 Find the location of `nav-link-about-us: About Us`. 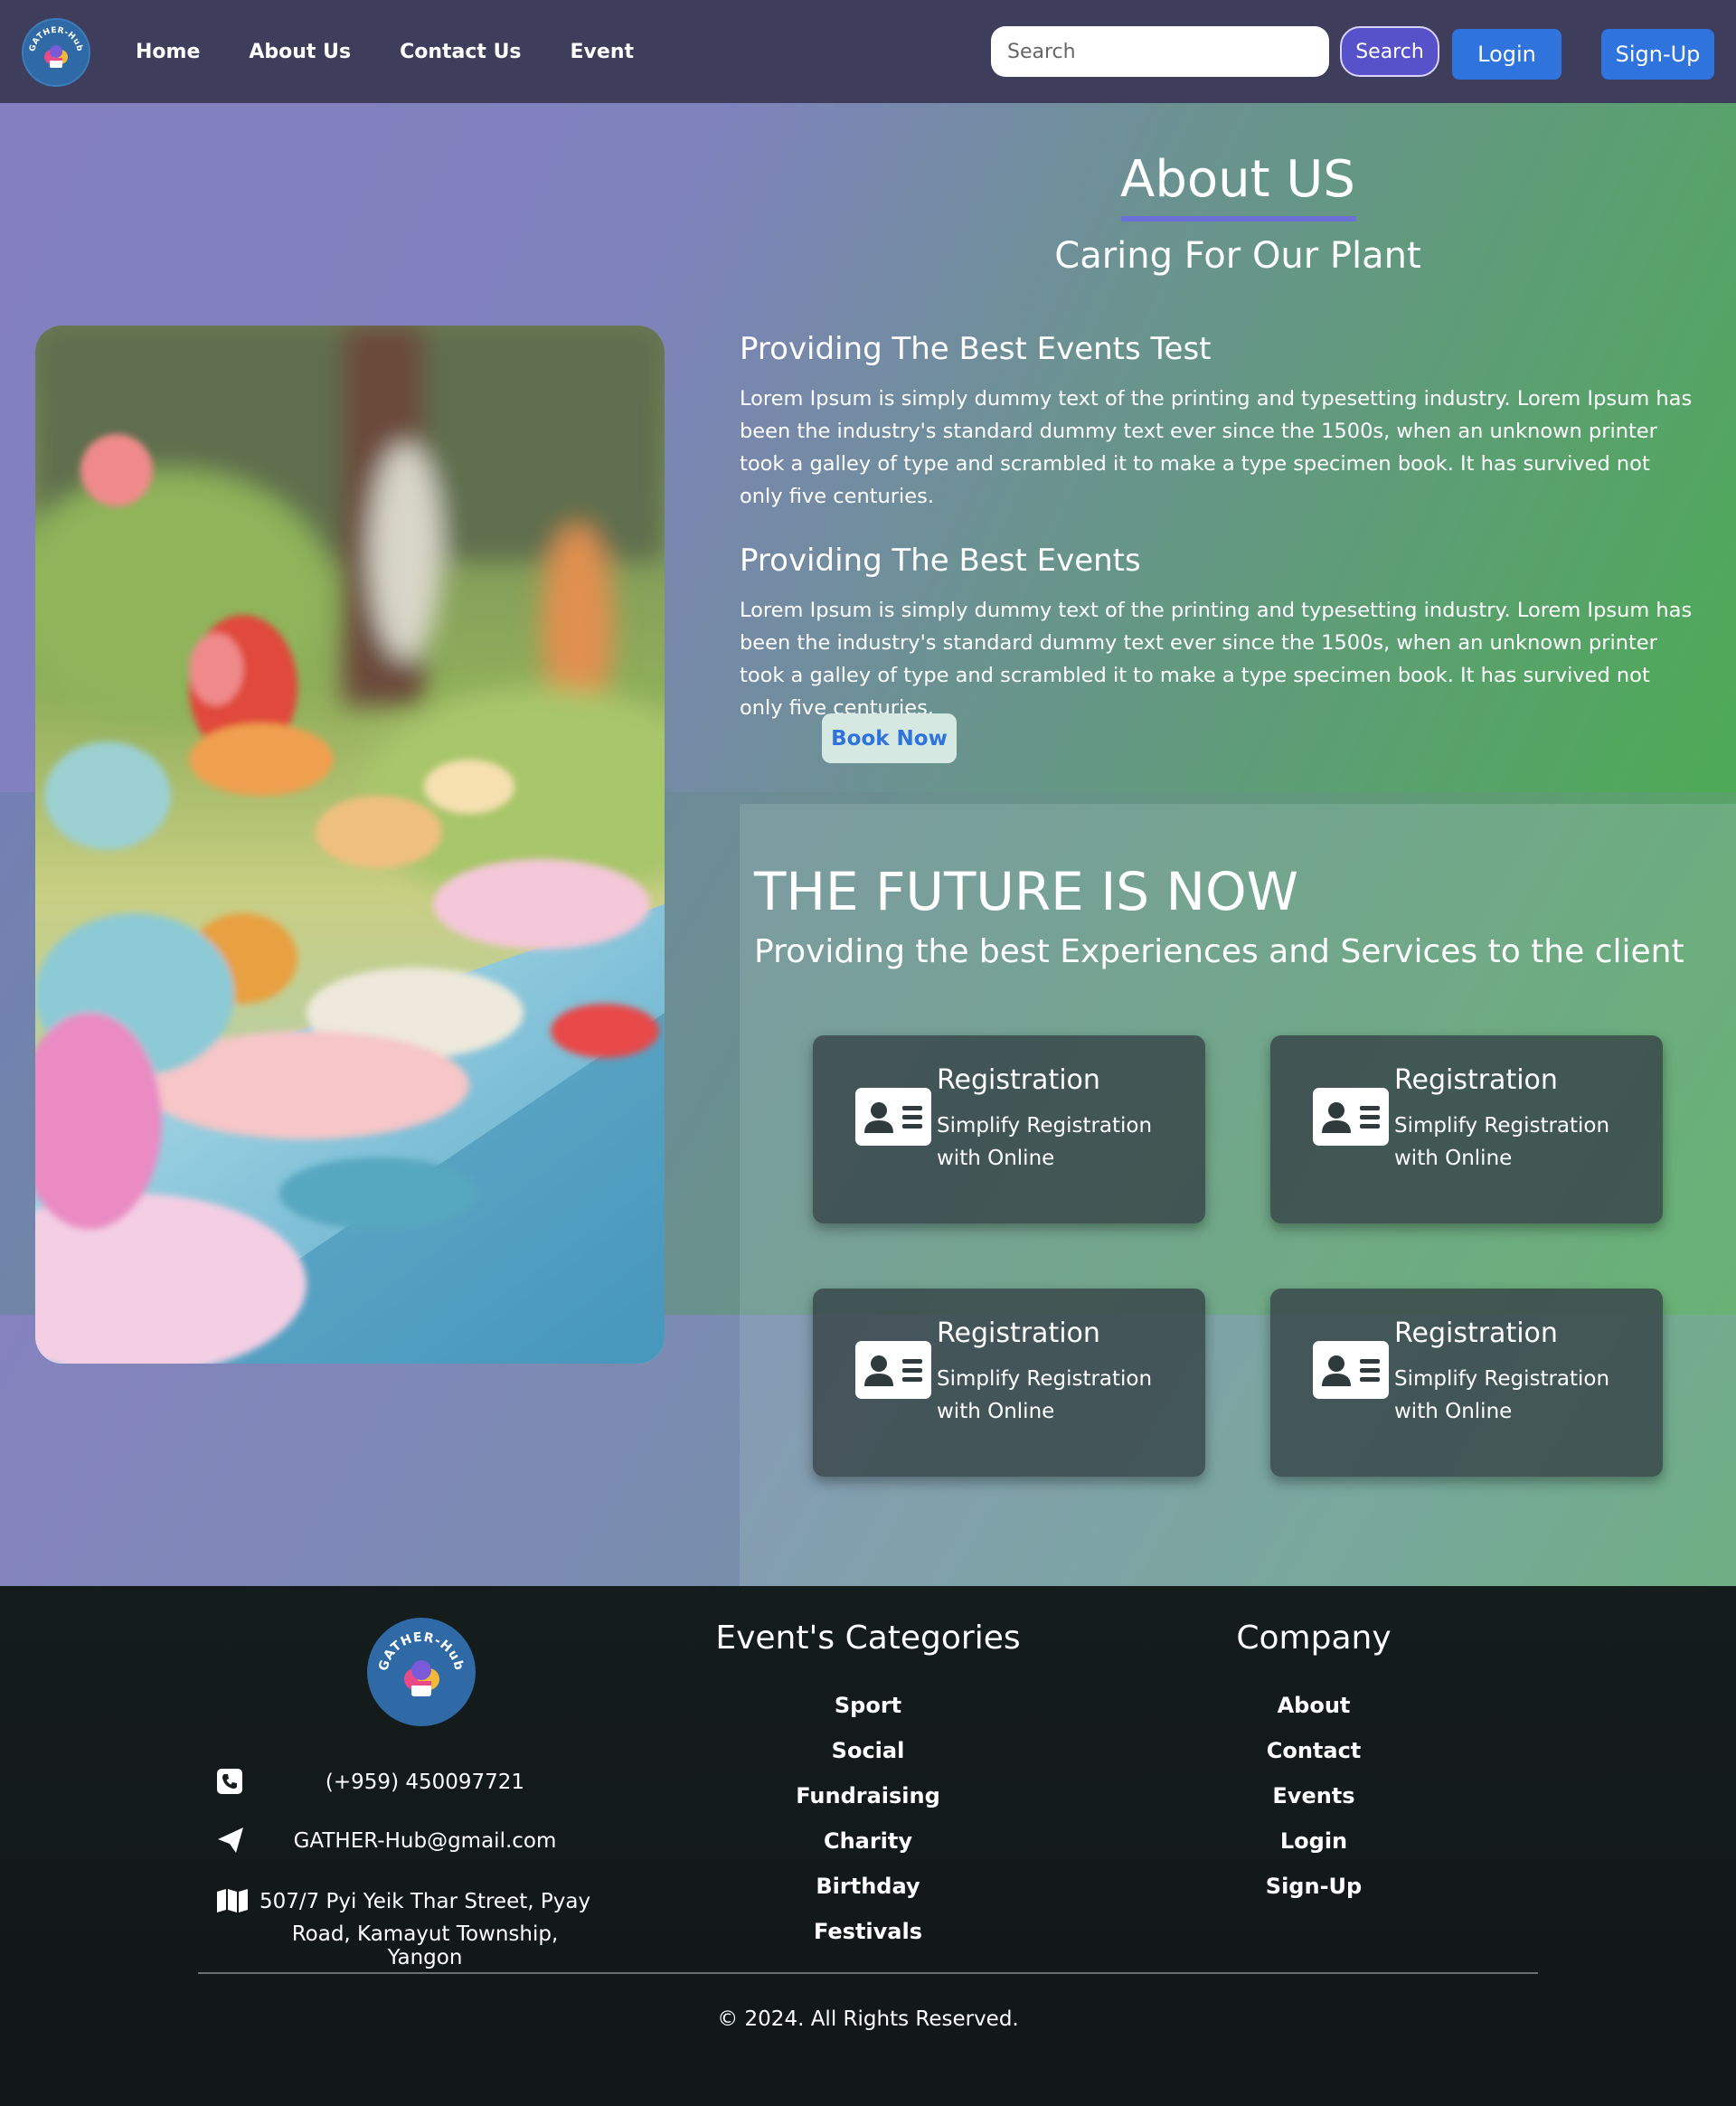

nav-link-about-us: About Us is located at coordinates (300, 52).